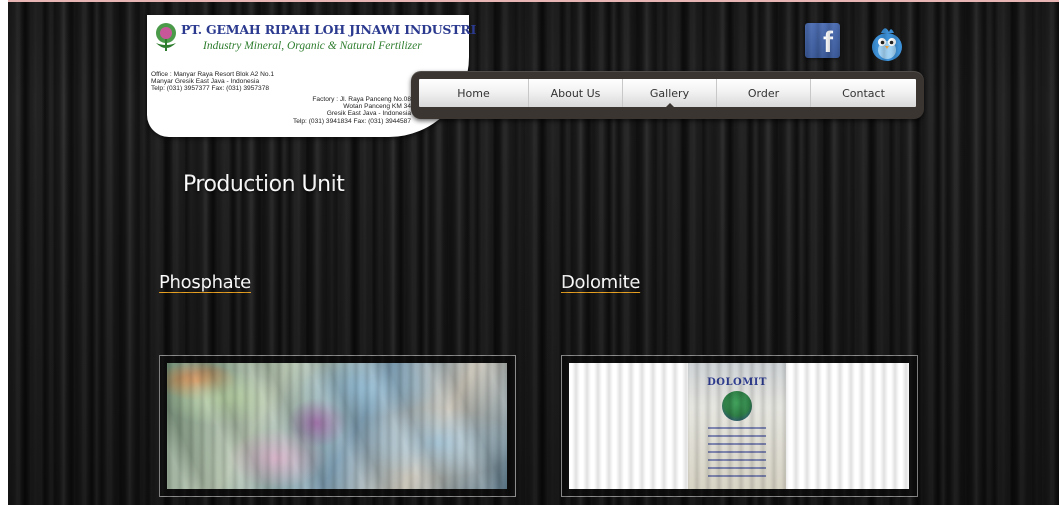 The width and height of the screenshot is (1059, 505). Describe the element at coordinates (351, 121) in the screenshot. I see `factory-contact-line: Telp: (031) 3941834 Fax: (031) 3944587` at that location.